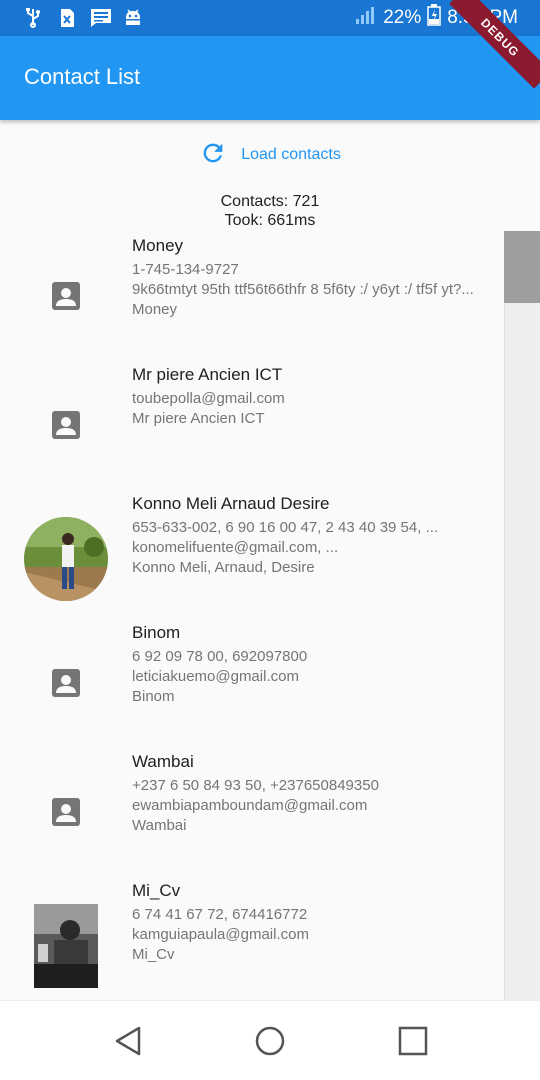  Describe the element at coordinates (413, 1041) in the screenshot. I see `recents-icon` at that location.